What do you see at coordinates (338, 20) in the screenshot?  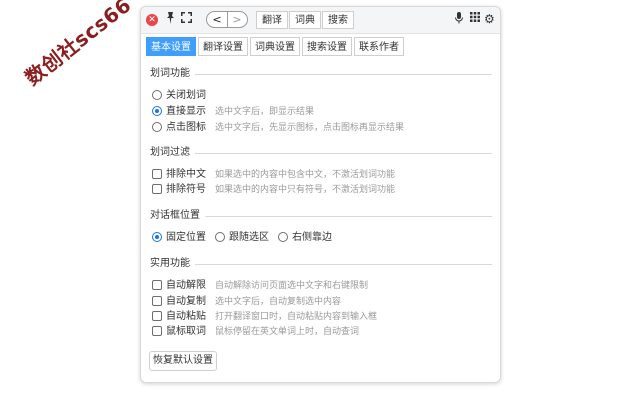 I see `tab-search: 搜索` at bounding box center [338, 20].